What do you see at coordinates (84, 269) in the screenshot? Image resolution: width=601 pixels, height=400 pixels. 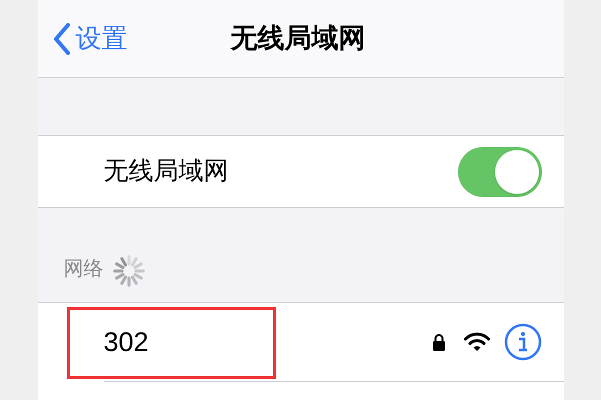 I see `networks-header: 网络` at bounding box center [84, 269].